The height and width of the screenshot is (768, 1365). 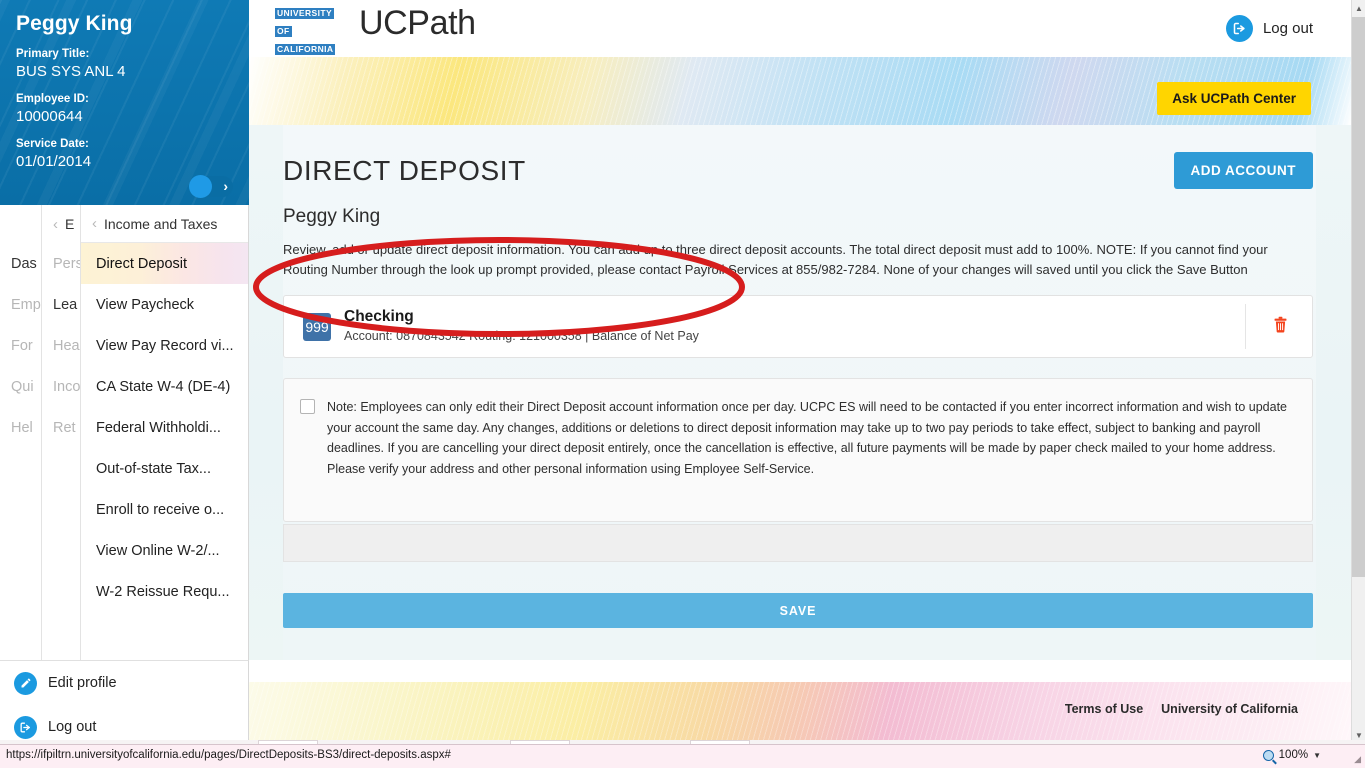 What do you see at coordinates (61, 345) in the screenshot?
I see `nav-item-health: Hea` at bounding box center [61, 345].